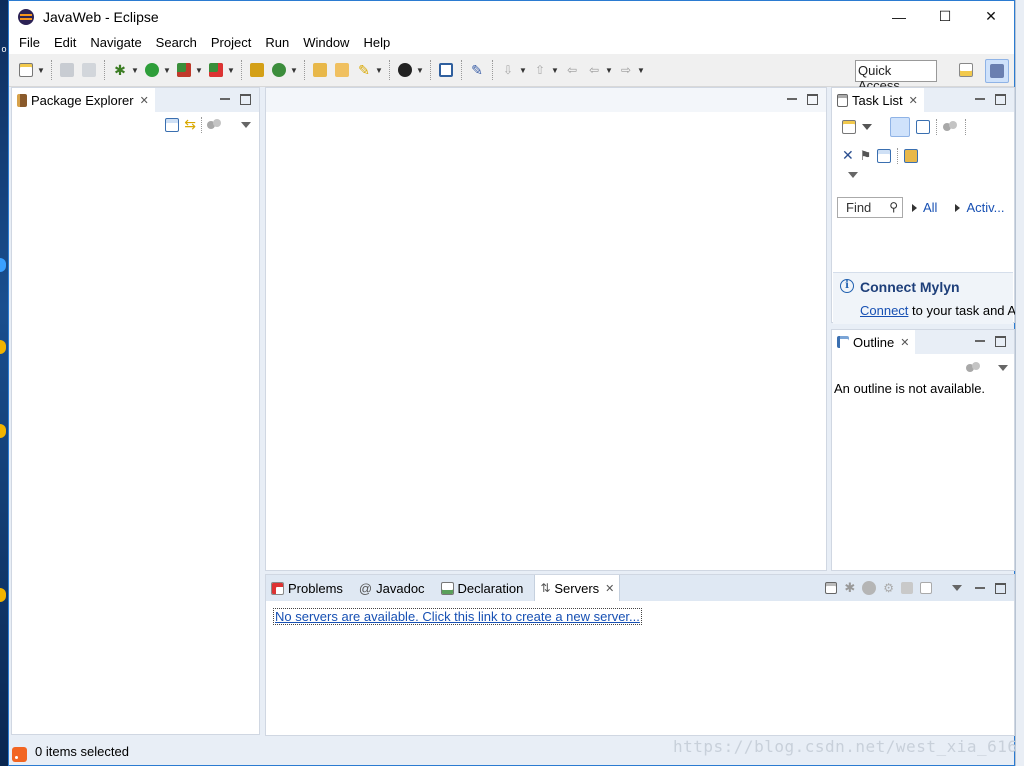  I want to click on categorized-icon, so click(900, 127).